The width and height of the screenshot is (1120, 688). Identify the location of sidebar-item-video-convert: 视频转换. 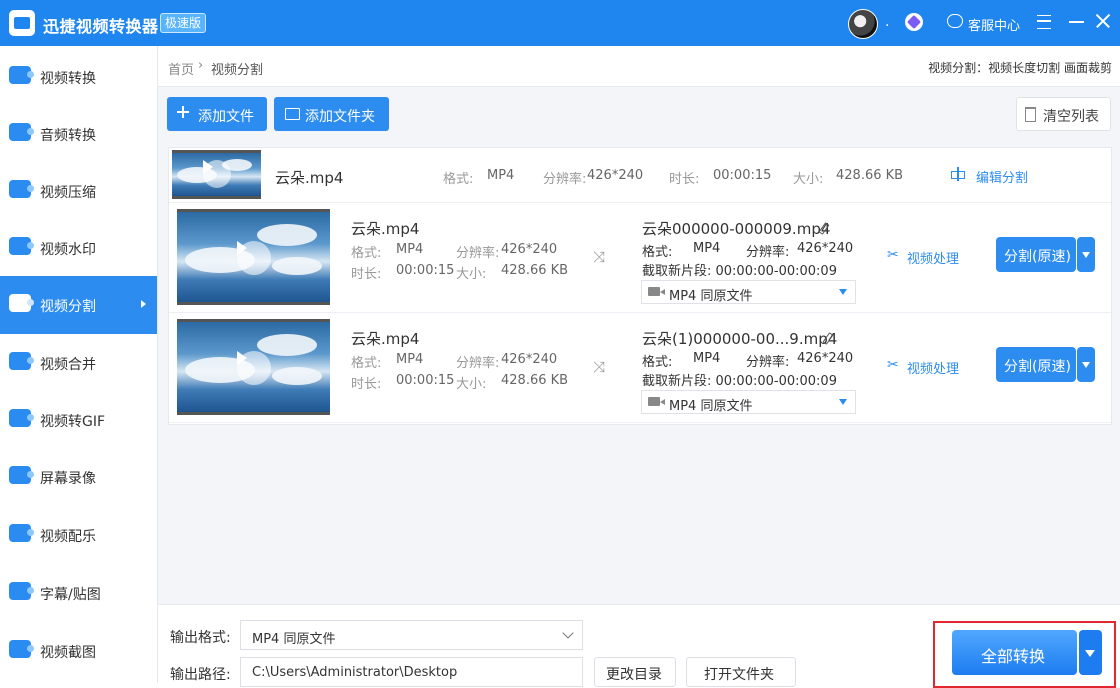
(78, 77).